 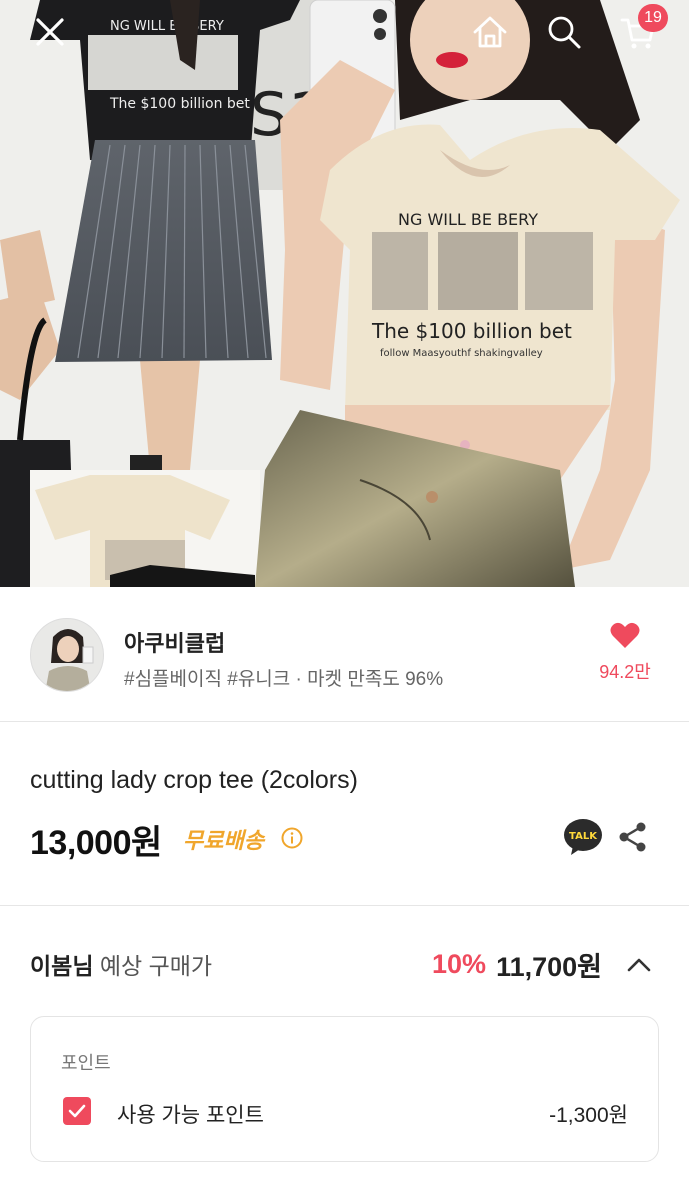 I want to click on search-button, so click(x=564, y=32).